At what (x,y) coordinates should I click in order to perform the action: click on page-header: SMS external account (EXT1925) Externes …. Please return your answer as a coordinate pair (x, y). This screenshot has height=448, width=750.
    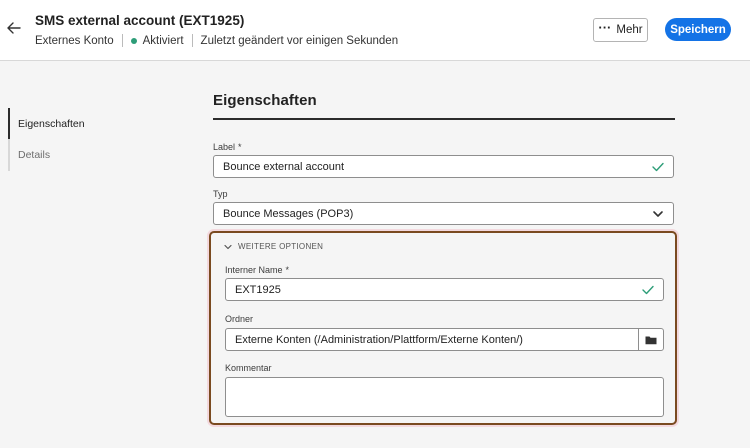
    Looking at the image, I should click on (375, 30).